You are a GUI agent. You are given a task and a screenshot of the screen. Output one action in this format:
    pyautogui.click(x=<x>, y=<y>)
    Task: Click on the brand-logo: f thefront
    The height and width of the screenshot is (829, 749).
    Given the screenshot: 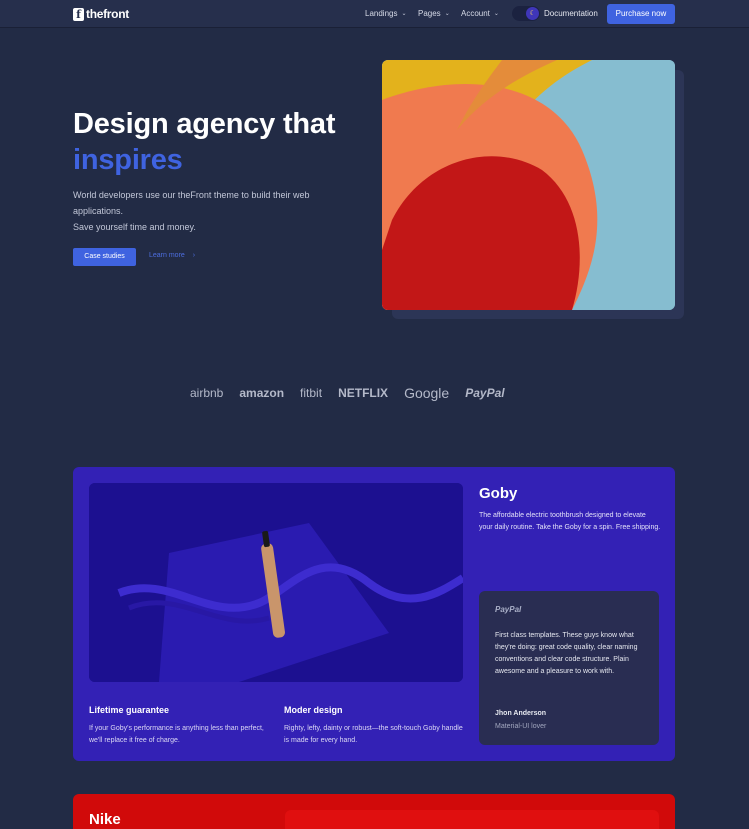 What is the action you would take?
    pyautogui.click(x=101, y=14)
    